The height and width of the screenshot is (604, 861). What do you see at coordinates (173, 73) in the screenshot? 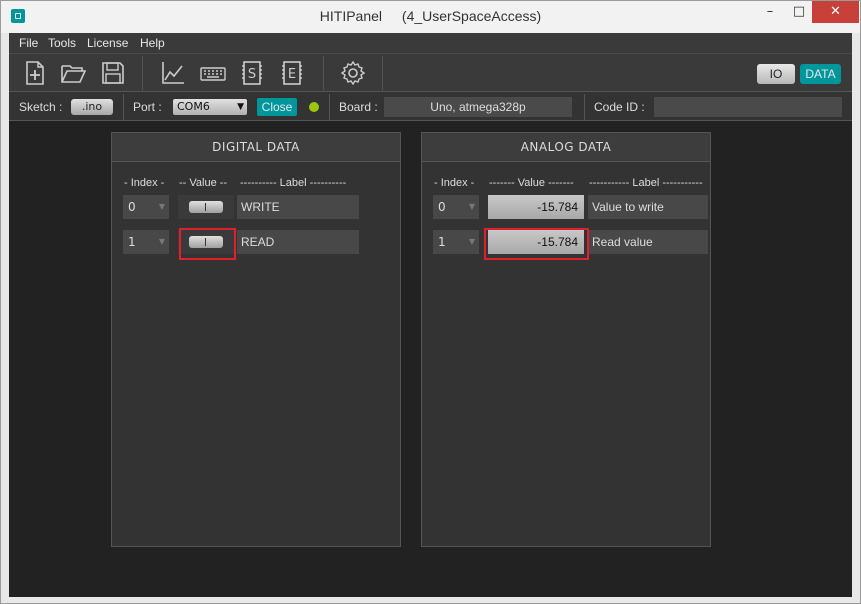
I see `chart-icon` at bounding box center [173, 73].